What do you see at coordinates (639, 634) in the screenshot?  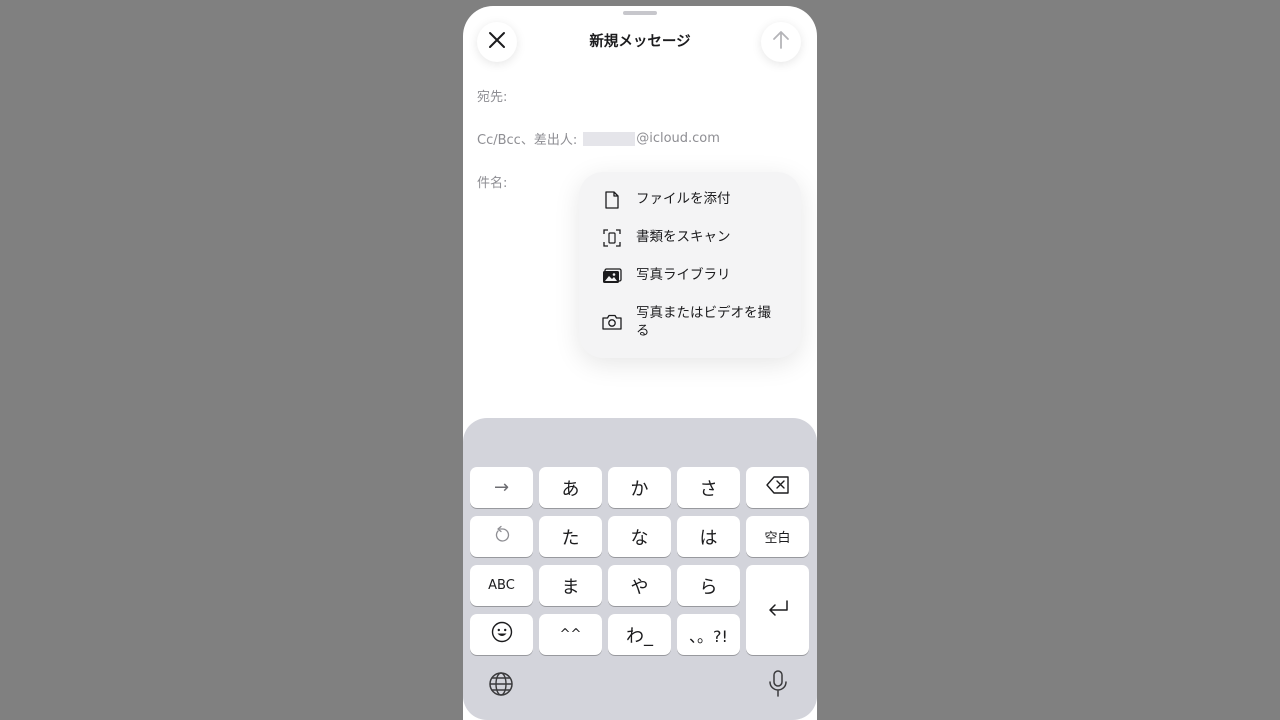 I see `key-wa: わ_` at bounding box center [639, 634].